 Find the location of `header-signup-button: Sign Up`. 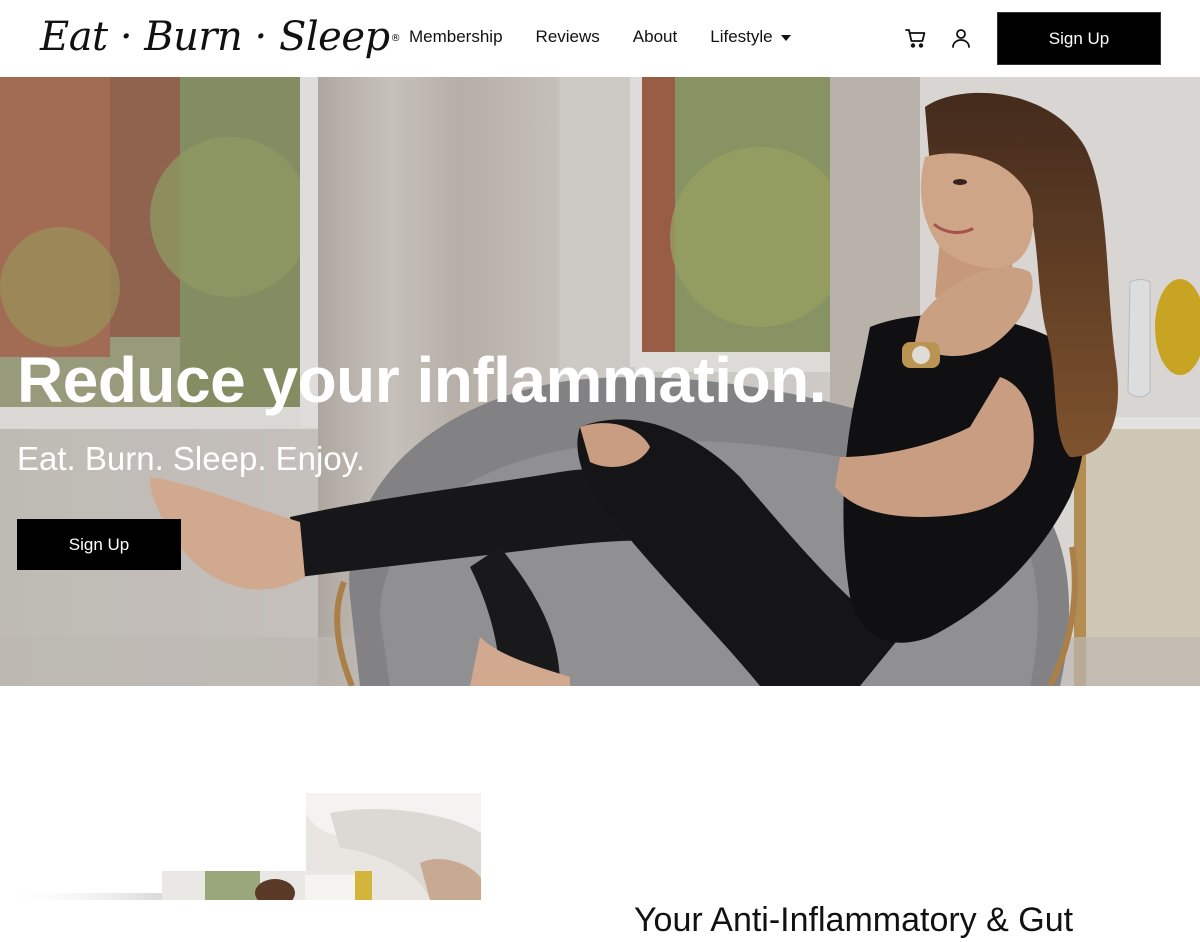

header-signup-button: Sign Up is located at coordinates (1079, 38).